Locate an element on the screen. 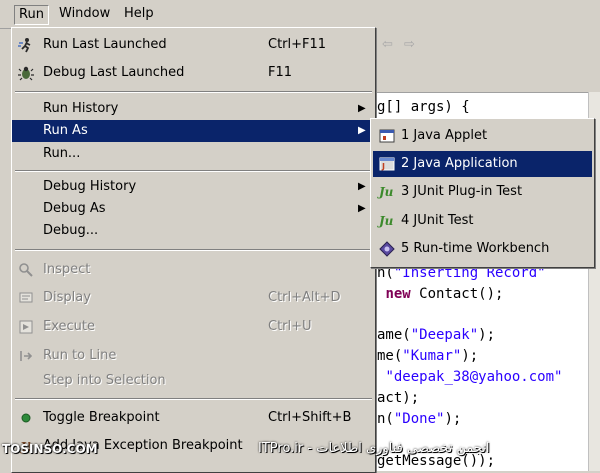 This screenshot has width=600, height=473. svg-text: J is located at coordinates (383, 166).